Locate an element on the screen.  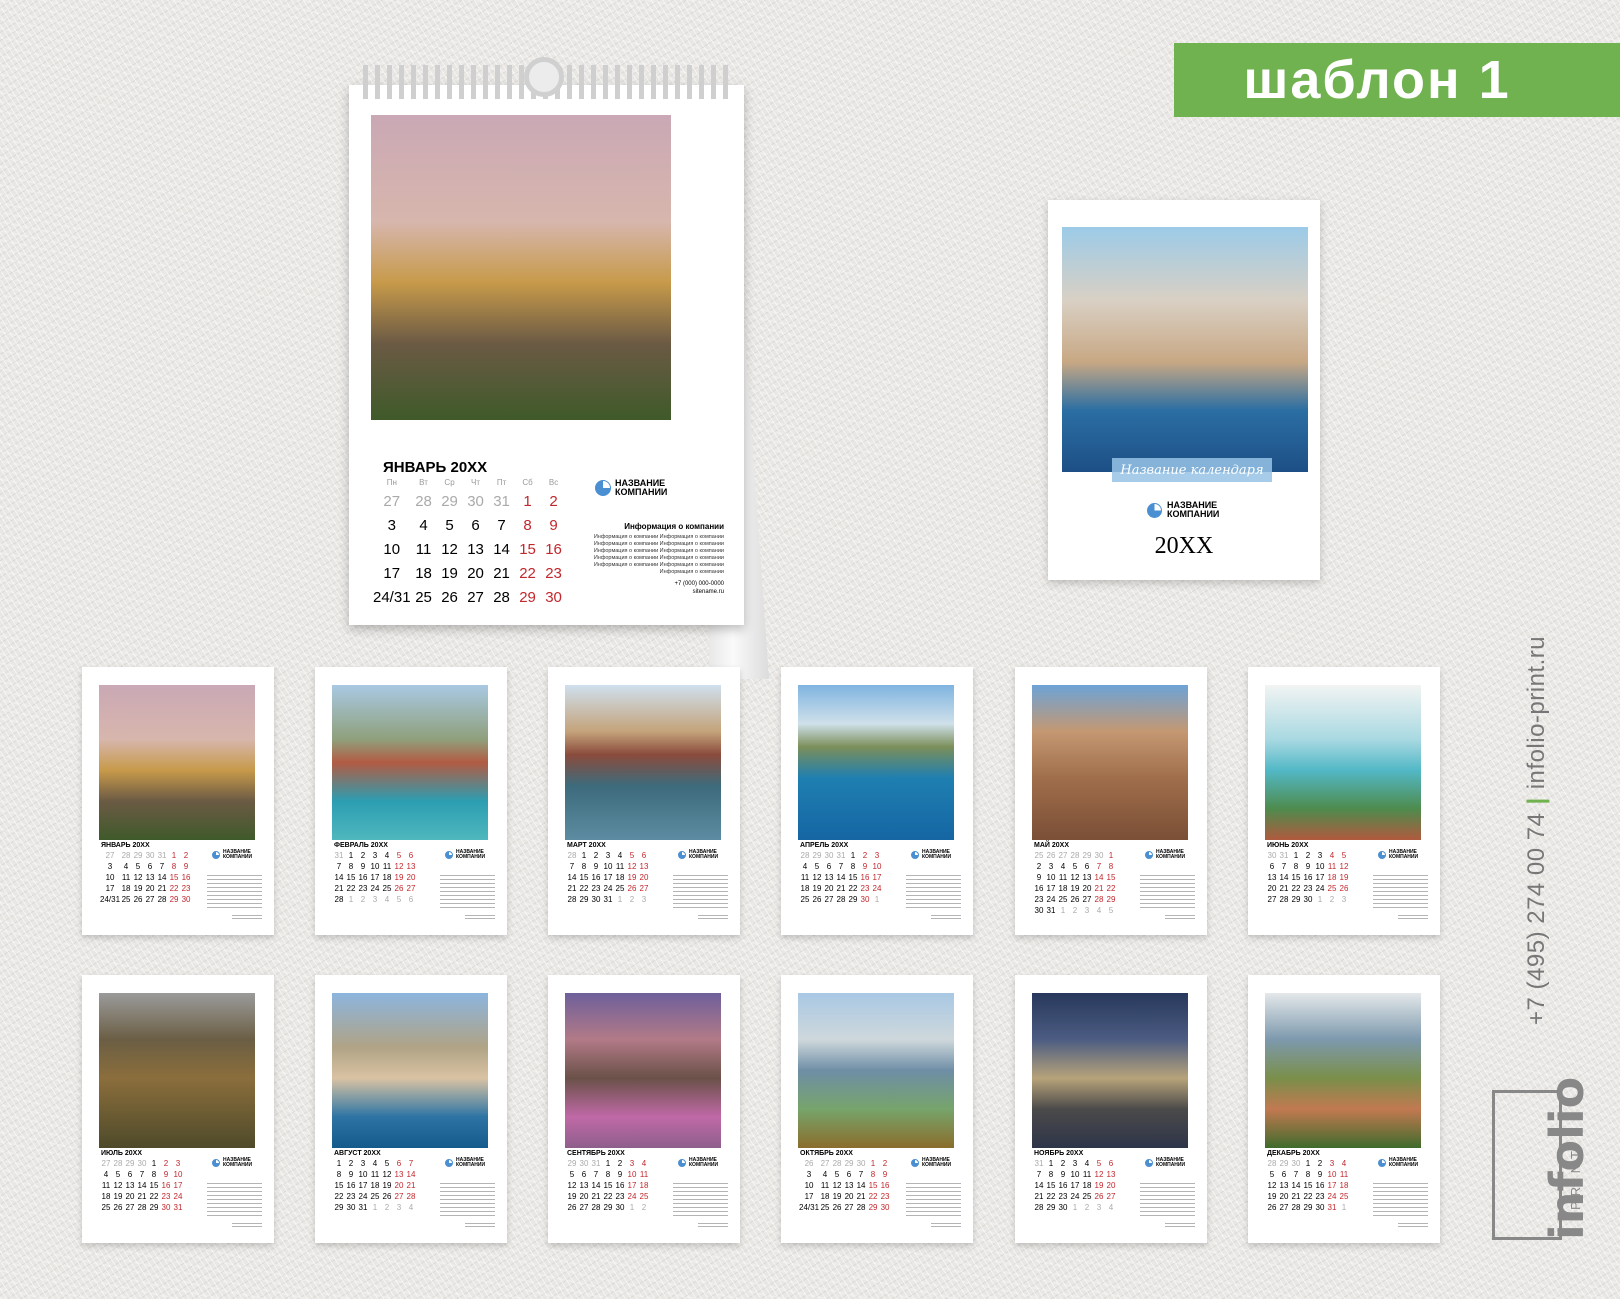
weekday-label: Вс is located at coordinates (553, 482).